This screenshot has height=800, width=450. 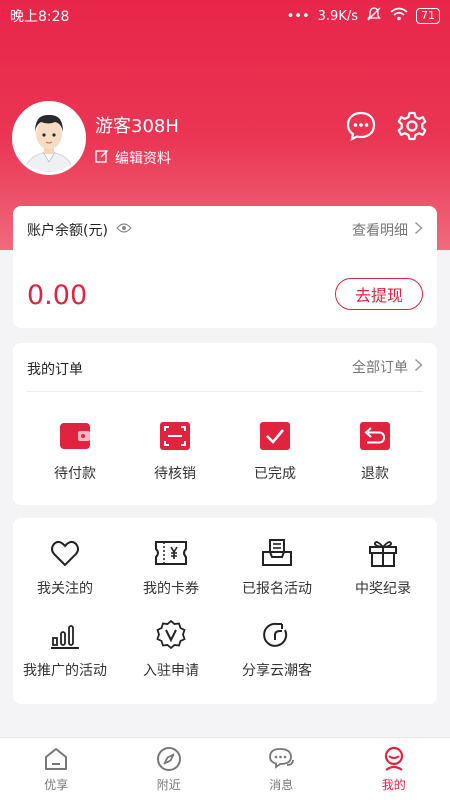 I want to click on status-right: ••• 3.9K/s 71, so click(x=363, y=16).